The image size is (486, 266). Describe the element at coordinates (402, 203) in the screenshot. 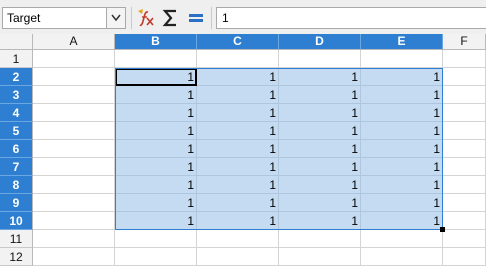

I see `cell-e9: 1` at that location.